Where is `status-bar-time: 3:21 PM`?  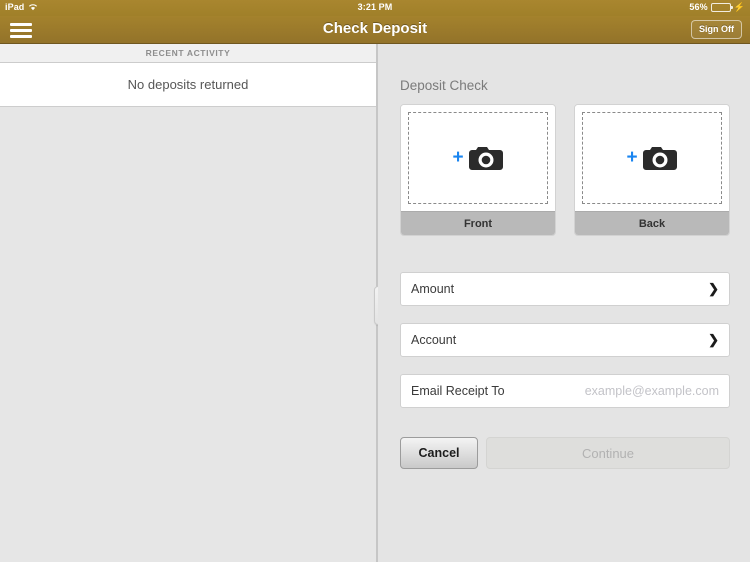 status-bar-time: 3:21 PM is located at coordinates (375, 7).